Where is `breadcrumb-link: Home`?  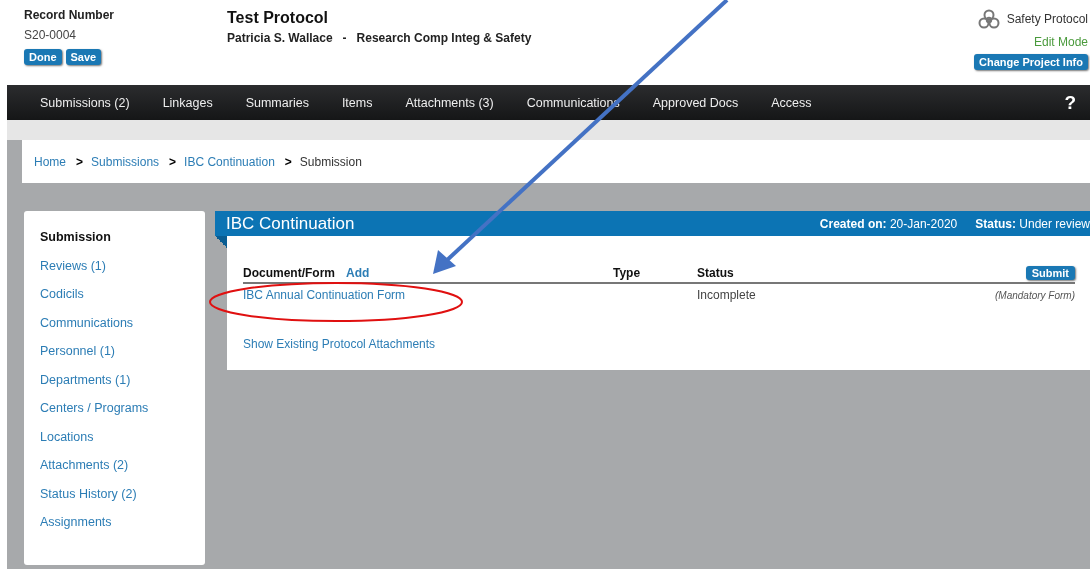
breadcrumb-link: Home is located at coordinates (50, 161).